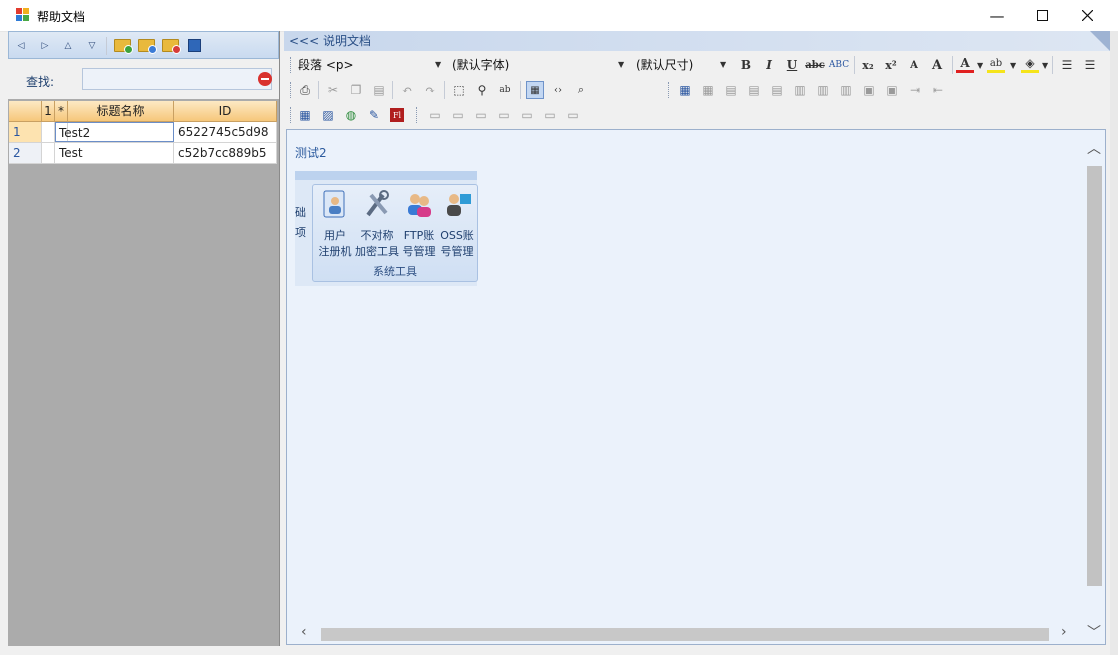 This screenshot has height=655, width=1118. What do you see at coordinates (25, 132) in the screenshot?
I see `row-number: 1` at bounding box center [25, 132].